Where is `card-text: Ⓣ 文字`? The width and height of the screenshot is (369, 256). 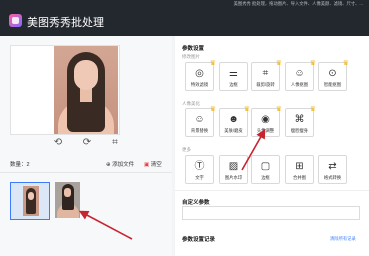 card-text: Ⓣ 文字 is located at coordinates (199, 169).